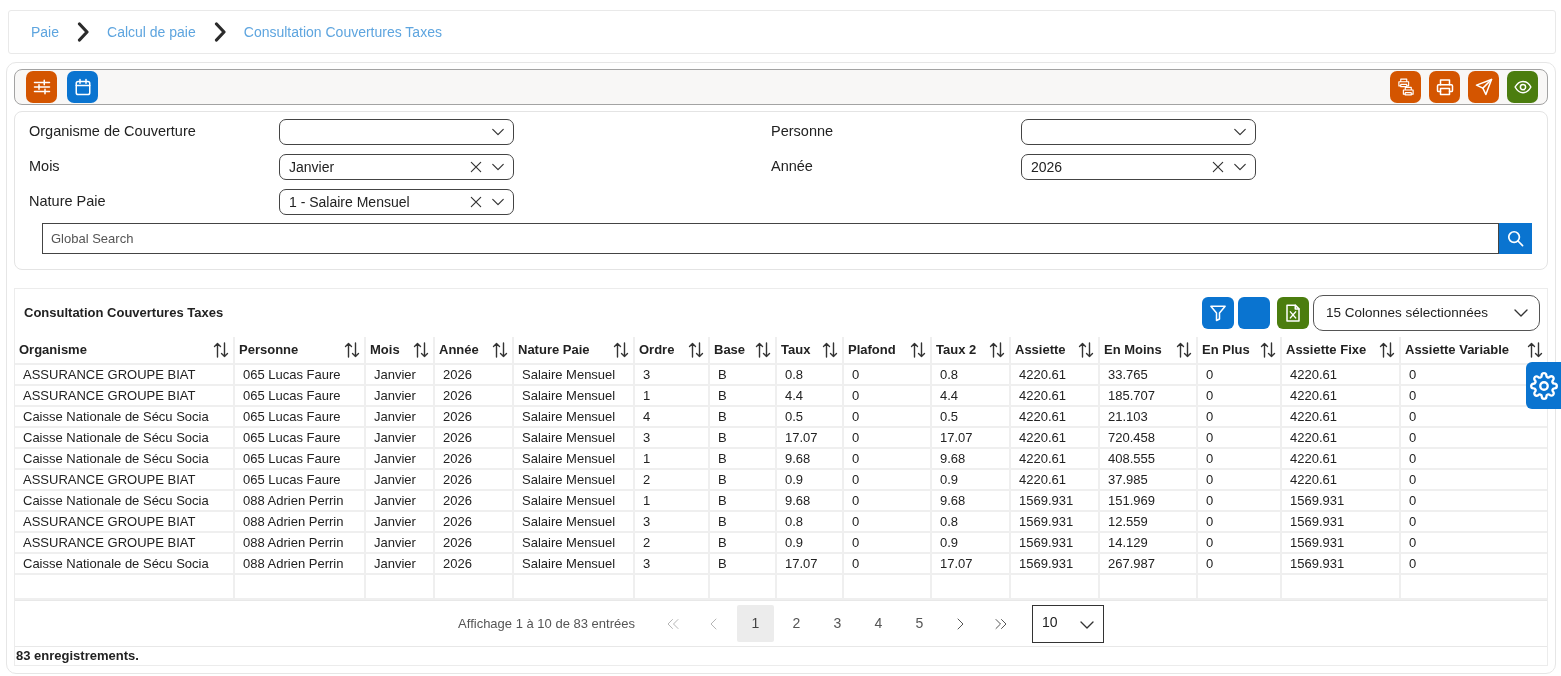 The width and height of the screenshot is (1561, 676). Describe the element at coordinates (837, 623) in the screenshot. I see `page-button: 3` at that location.